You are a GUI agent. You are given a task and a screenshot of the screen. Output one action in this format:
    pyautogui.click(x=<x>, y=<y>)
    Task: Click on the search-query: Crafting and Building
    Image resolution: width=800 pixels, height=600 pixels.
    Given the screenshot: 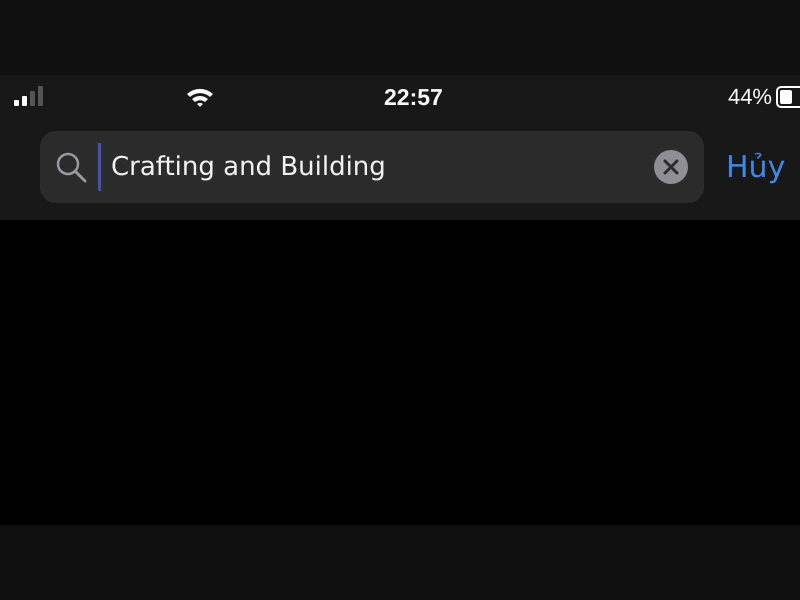 What is the action you would take?
    pyautogui.click(x=249, y=167)
    